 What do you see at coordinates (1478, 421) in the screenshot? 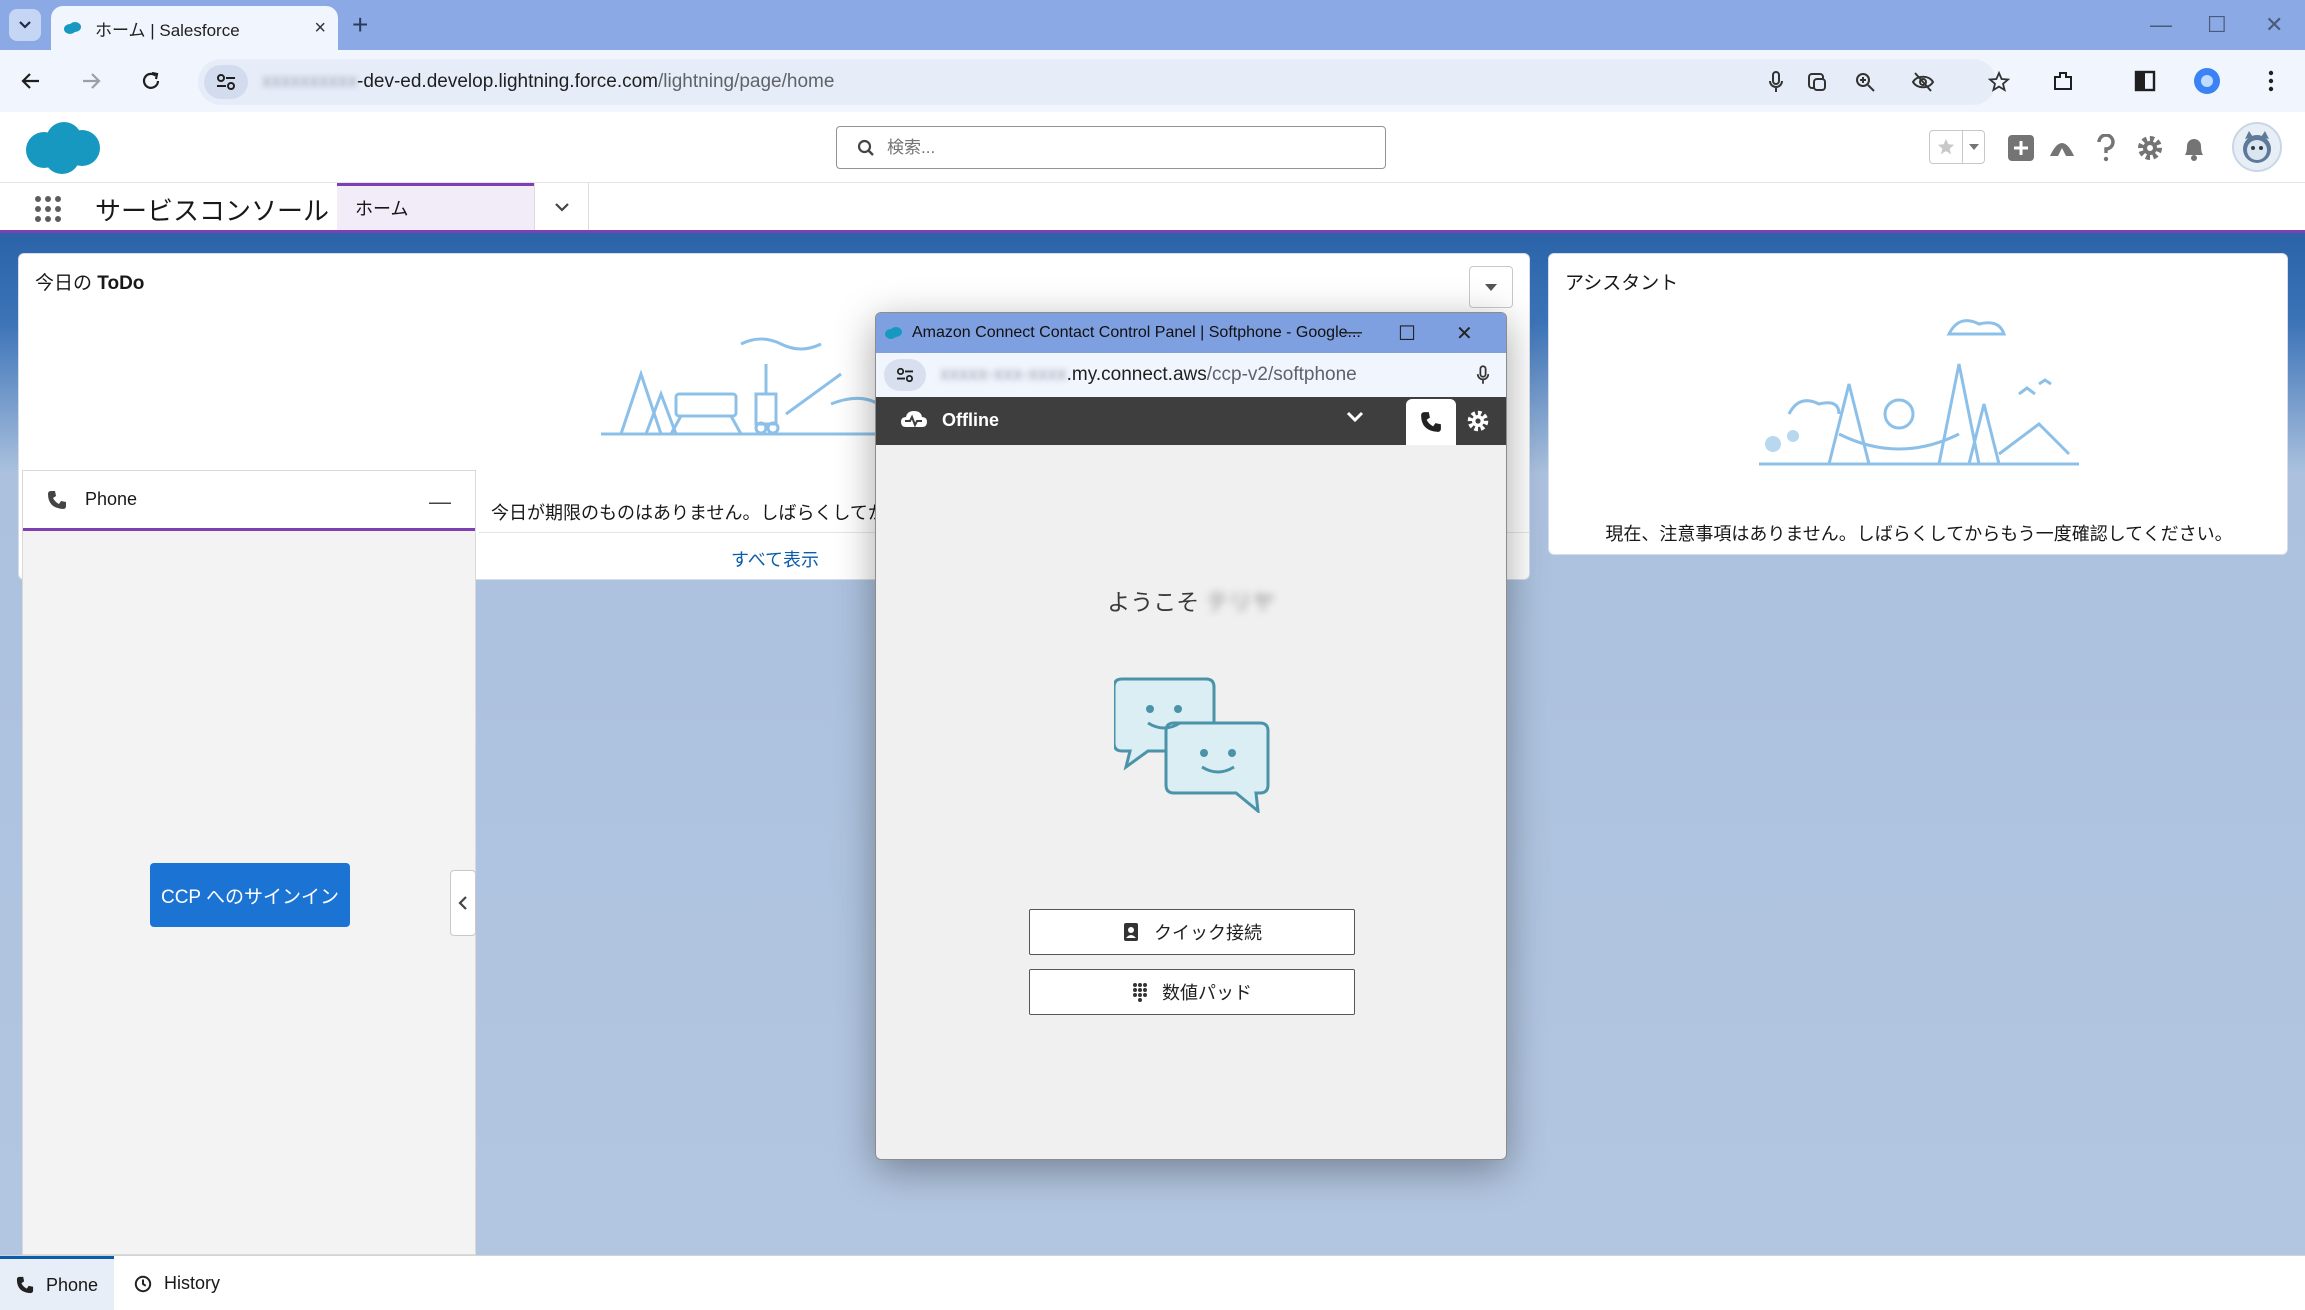
I see `gear-icon` at bounding box center [1478, 421].